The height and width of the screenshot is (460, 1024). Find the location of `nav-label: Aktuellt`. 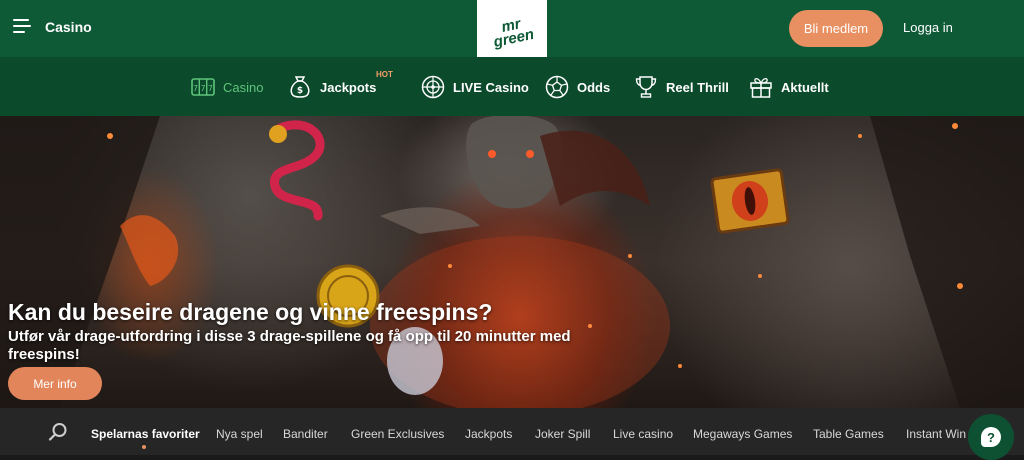

nav-label: Aktuellt is located at coordinates (805, 87).